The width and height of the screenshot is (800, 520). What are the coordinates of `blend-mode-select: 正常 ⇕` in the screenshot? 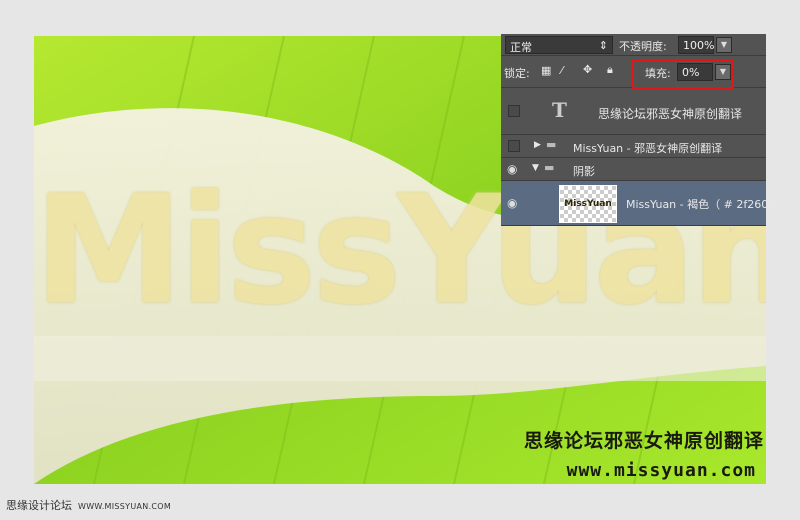 It's located at (559, 45).